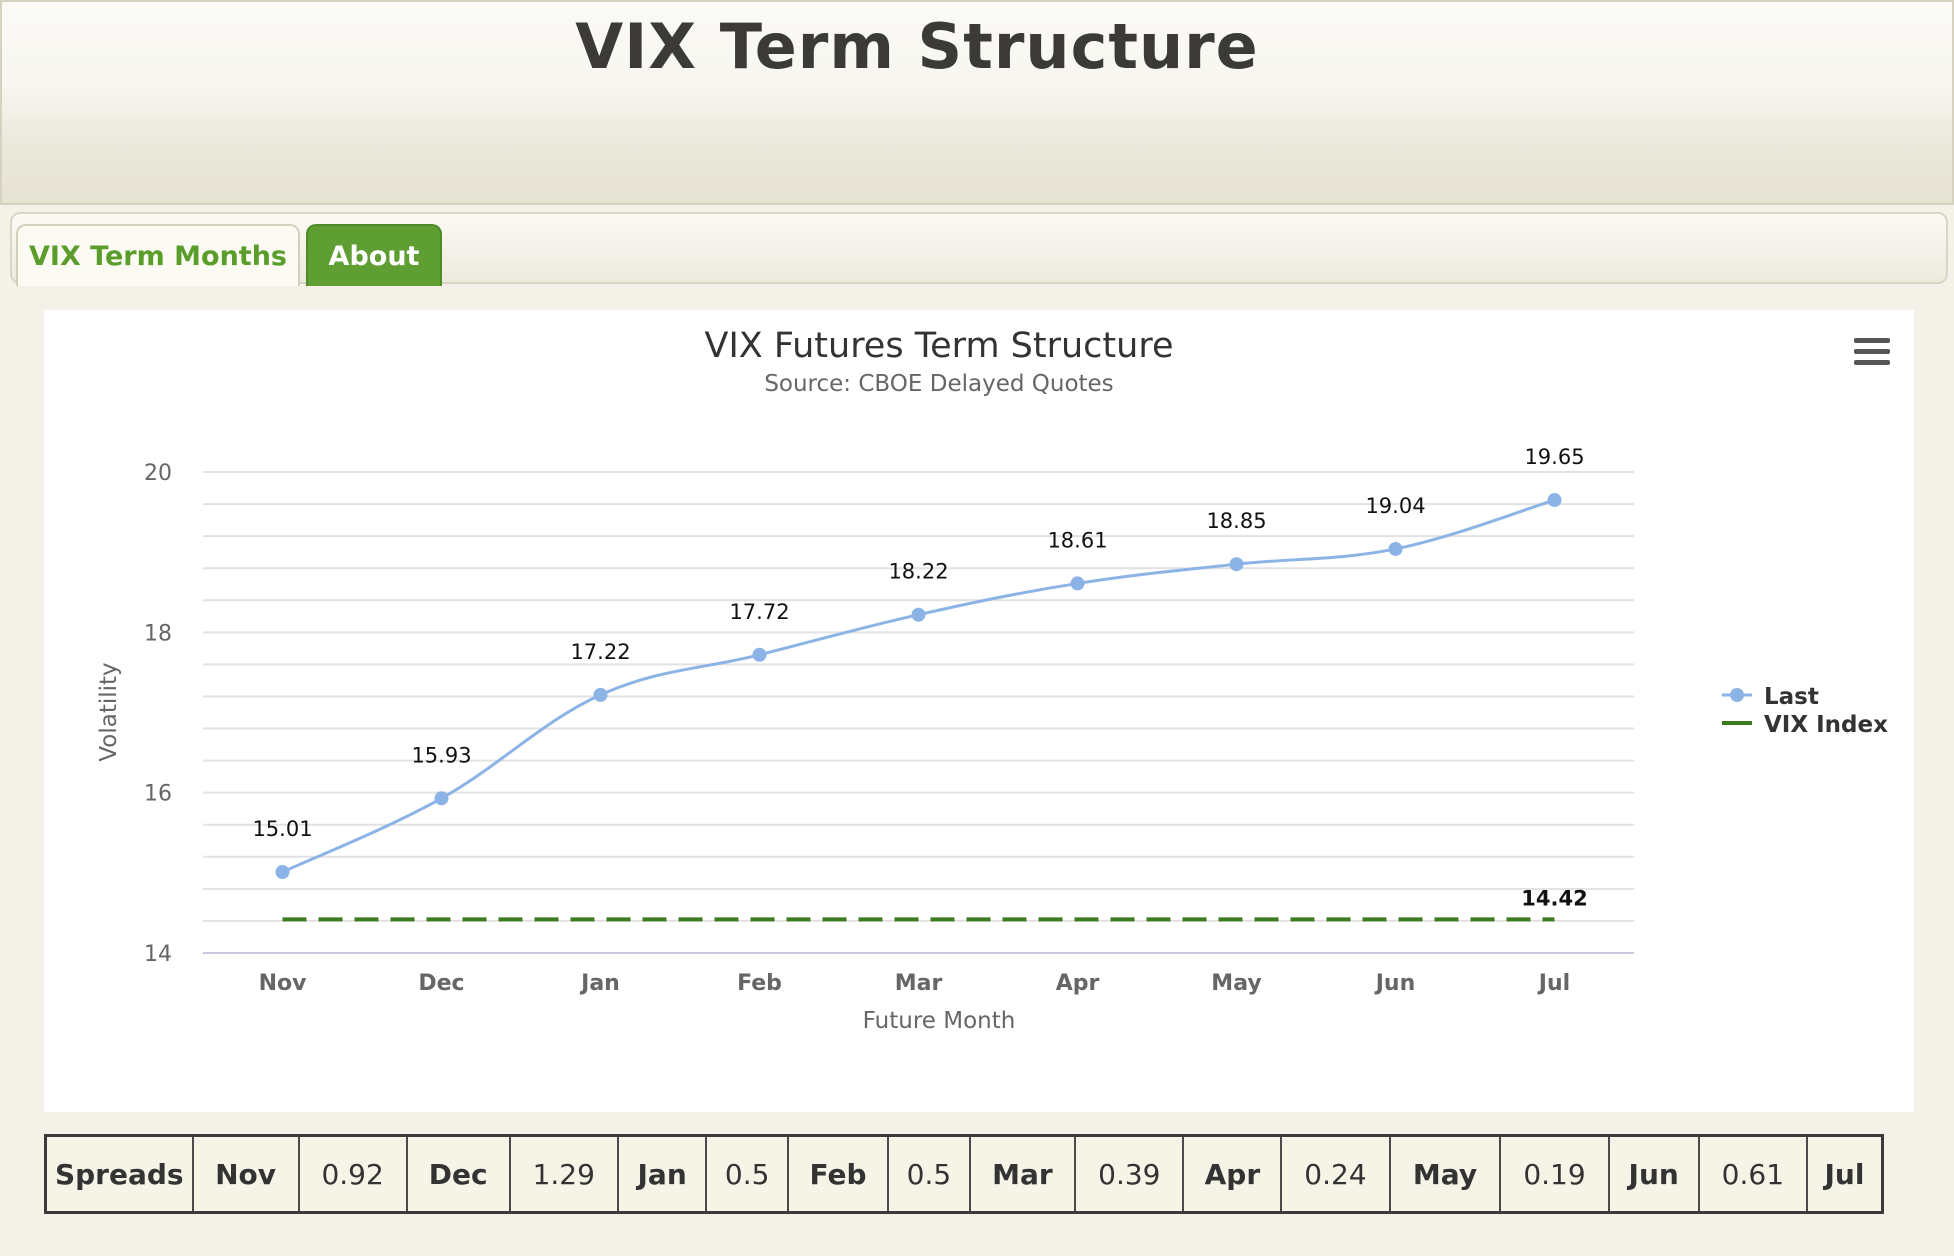 This screenshot has height=1256, width=1954. What do you see at coordinates (282, 829) in the screenshot?
I see `series-last-data-label: 15.01` at bounding box center [282, 829].